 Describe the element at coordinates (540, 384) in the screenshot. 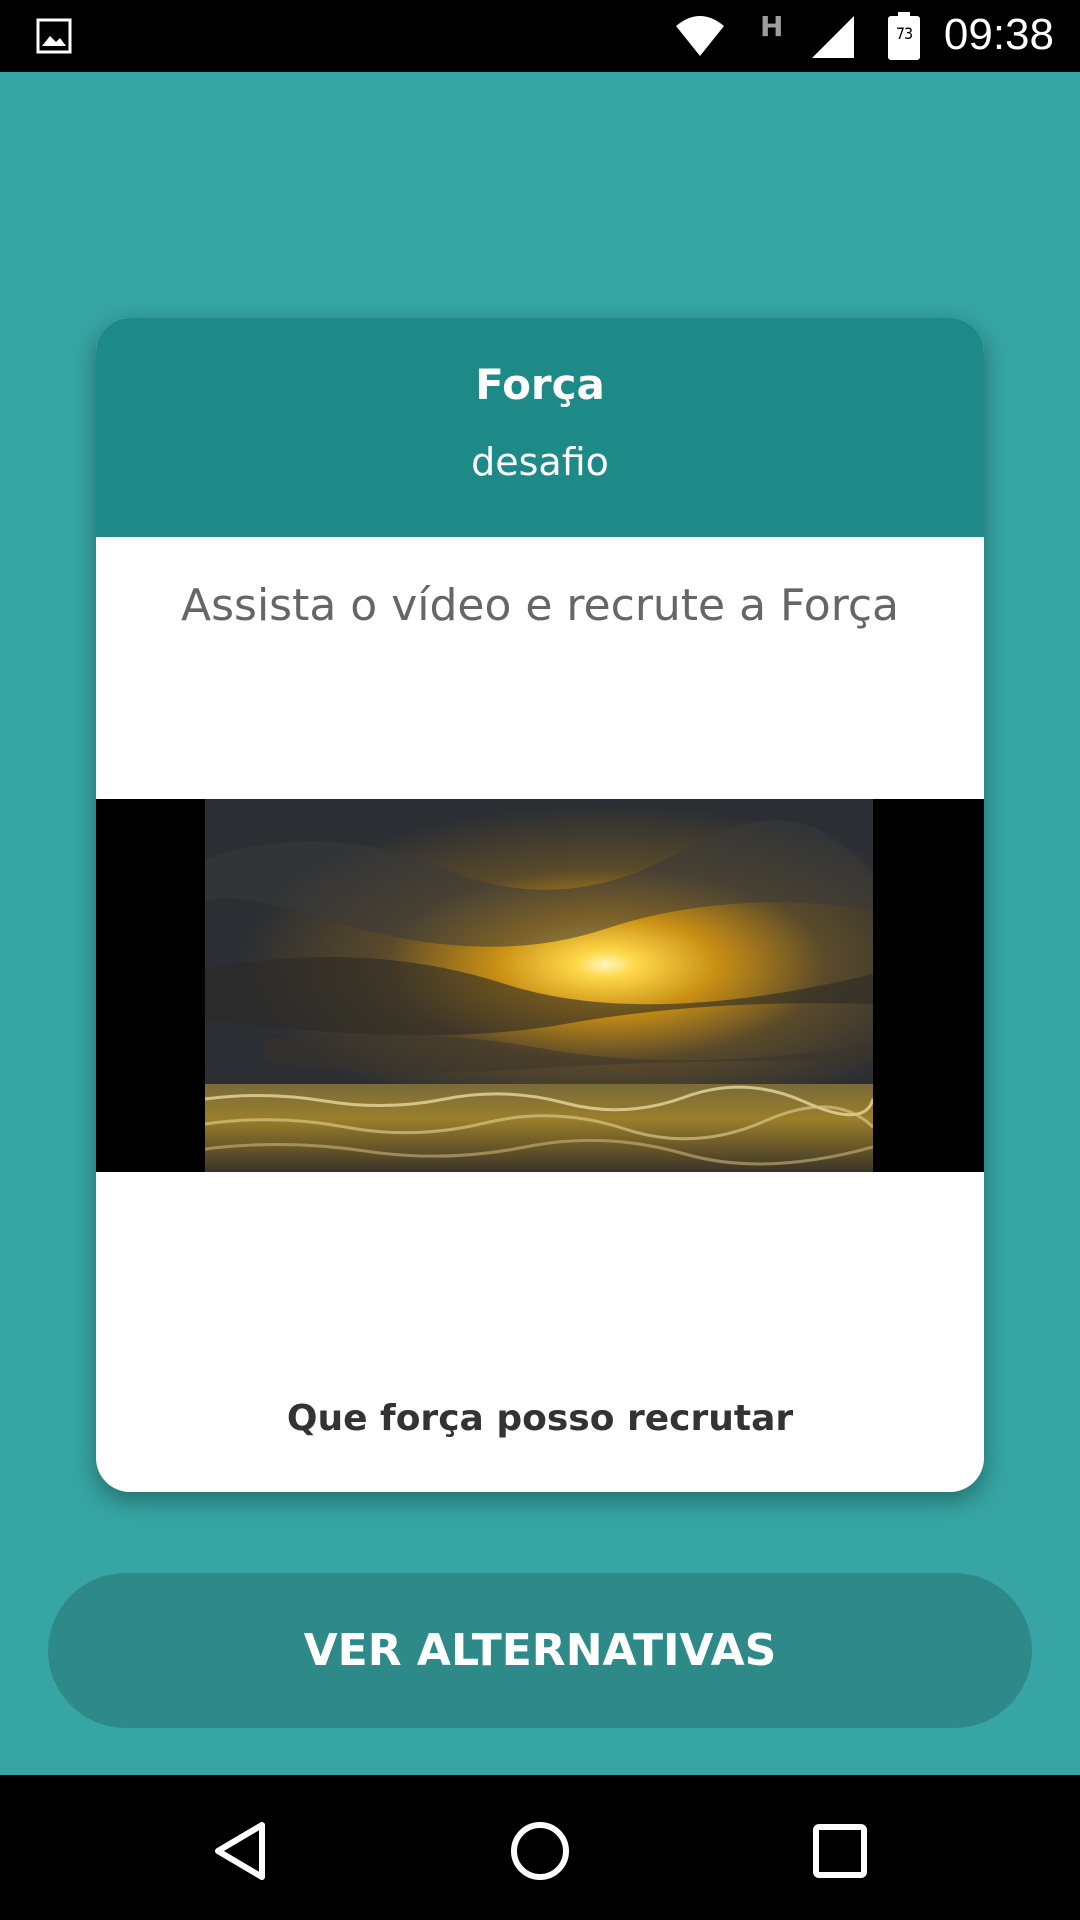

I see `card-title: Força` at that location.